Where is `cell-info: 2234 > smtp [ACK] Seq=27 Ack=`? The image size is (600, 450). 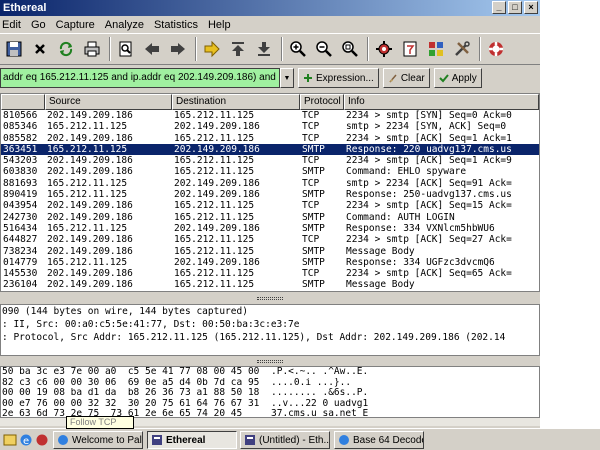
cell-info: 2234 > smtp [ACK] Seq=27 Ack= is located at coordinates (429, 240).